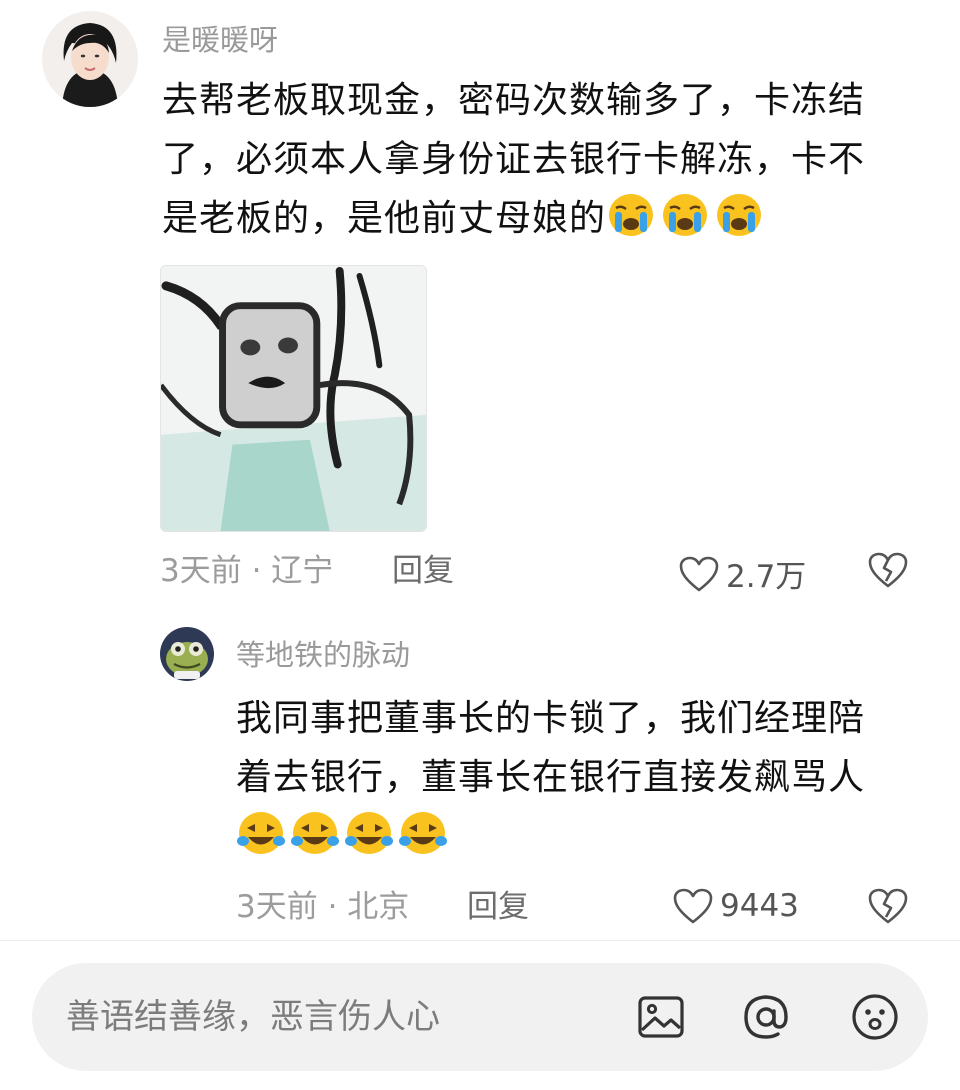  What do you see at coordinates (766, 1017) in the screenshot?
I see `at-icon` at bounding box center [766, 1017].